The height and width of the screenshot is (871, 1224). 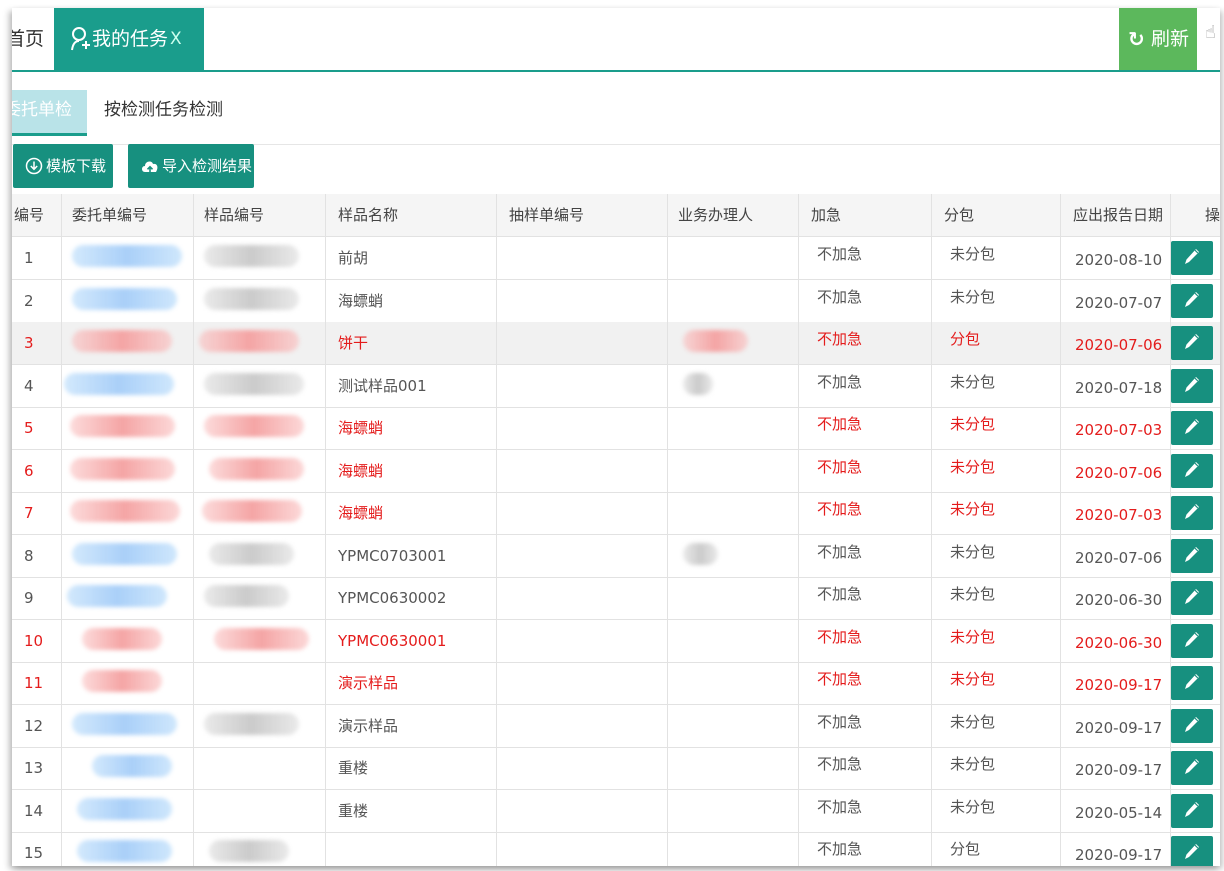 I want to click on subtab-by-entrustment: 委托单检测, so click(x=49, y=113).